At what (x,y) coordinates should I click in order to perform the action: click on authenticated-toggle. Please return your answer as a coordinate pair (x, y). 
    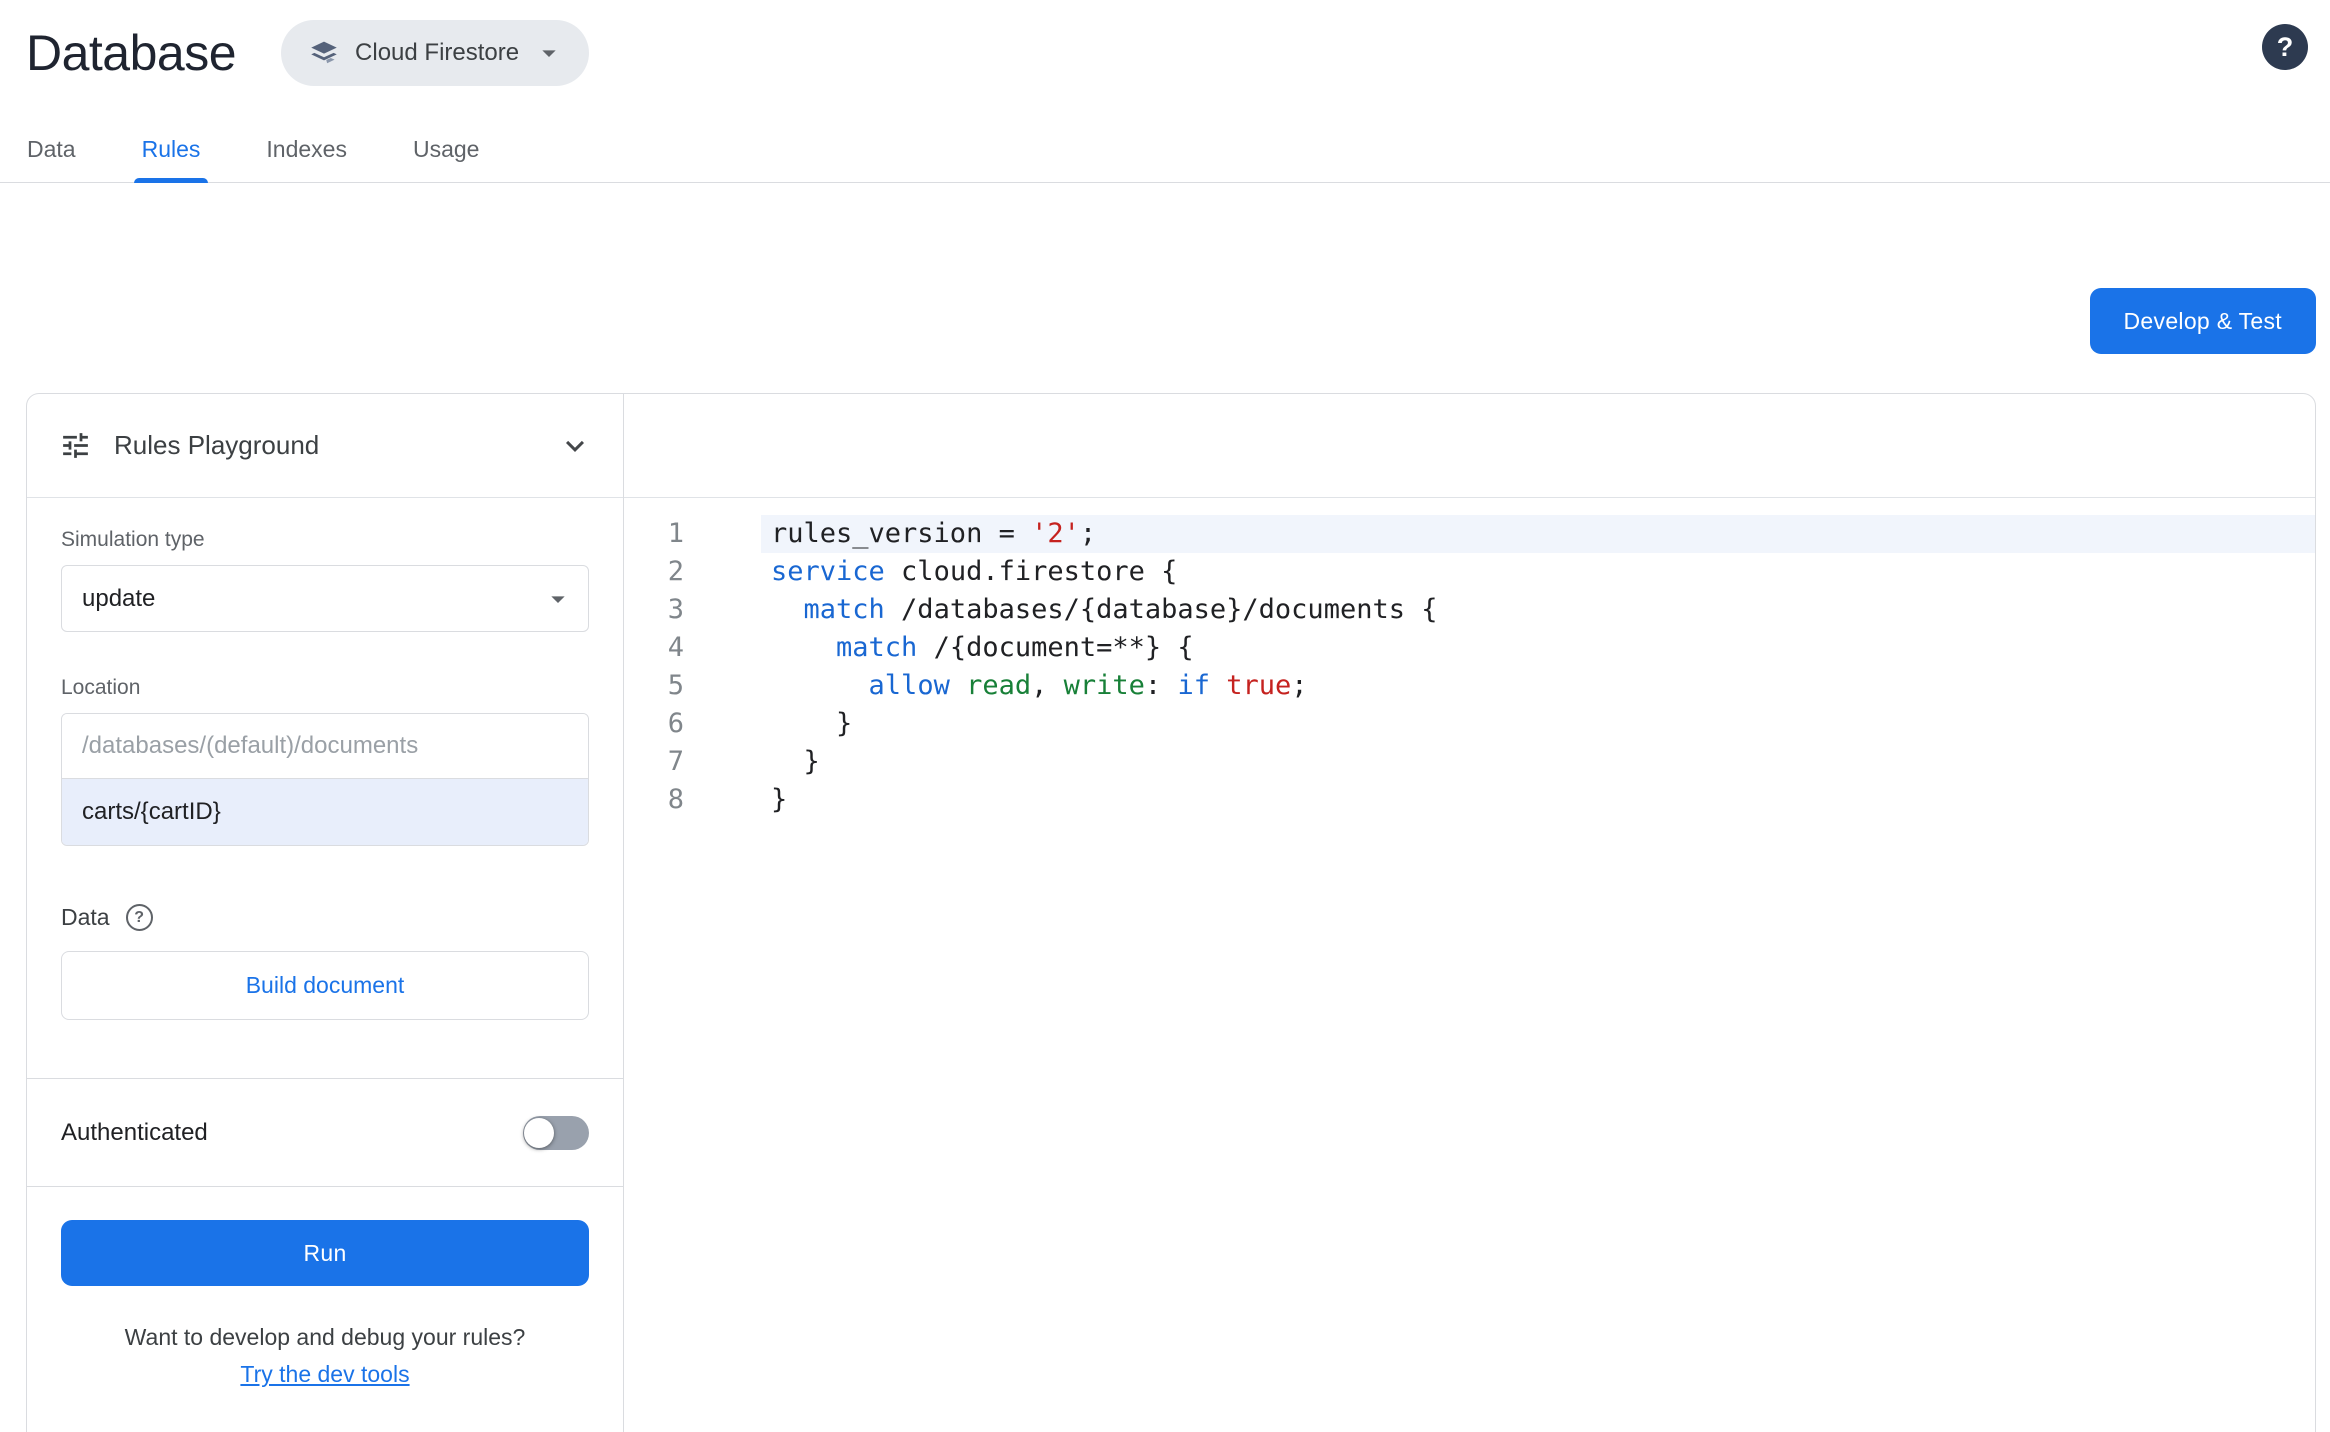
    Looking at the image, I should click on (556, 1132).